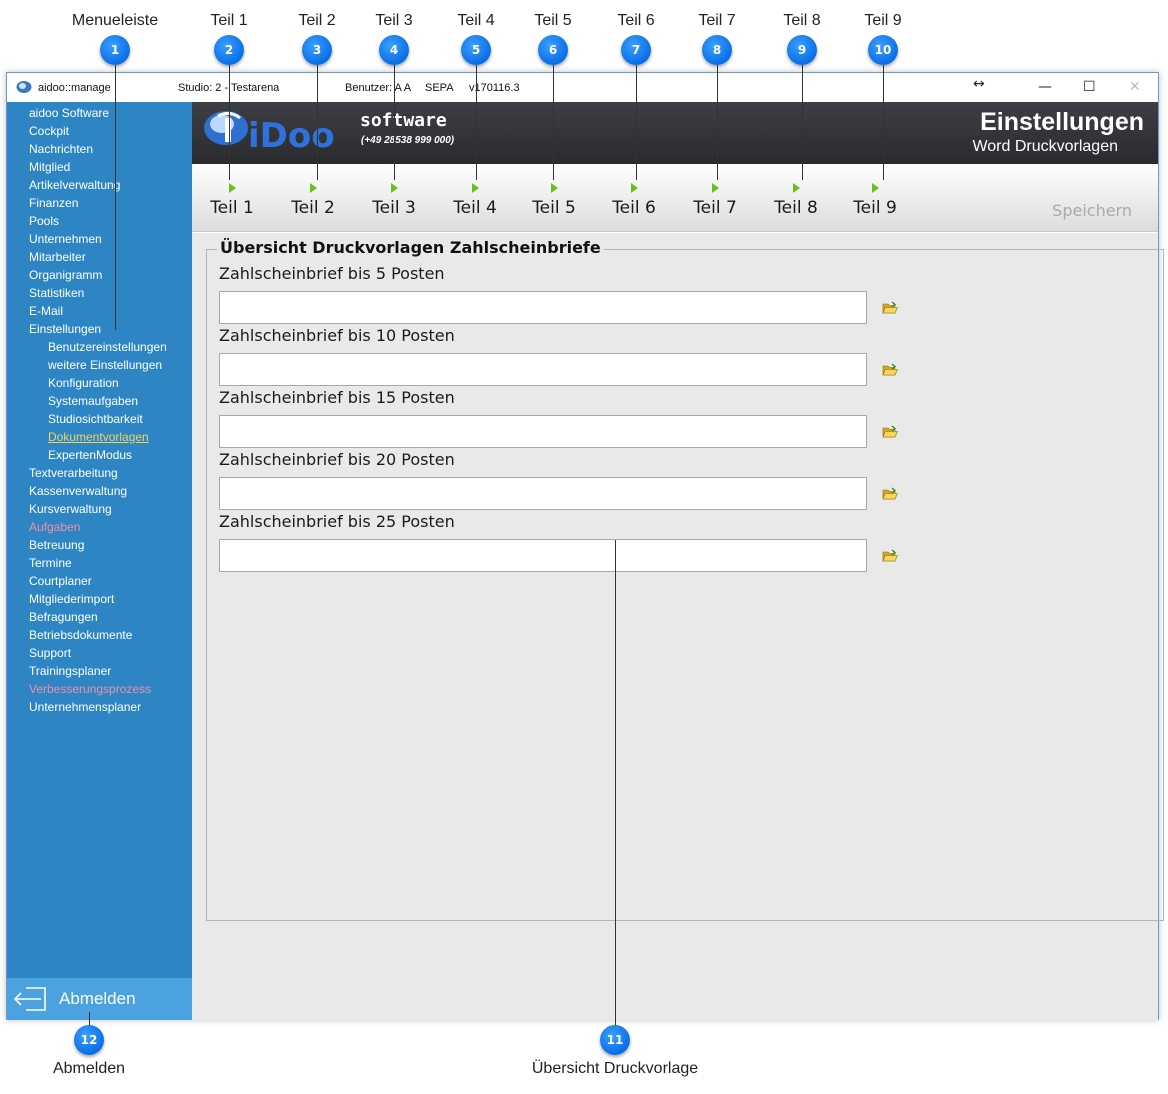 Image resolution: width=1168 pixels, height=1094 pixels. What do you see at coordinates (46, 311) in the screenshot?
I see `sidebar-item-e-mail: E-Mail` at bounding box center [46, 311].